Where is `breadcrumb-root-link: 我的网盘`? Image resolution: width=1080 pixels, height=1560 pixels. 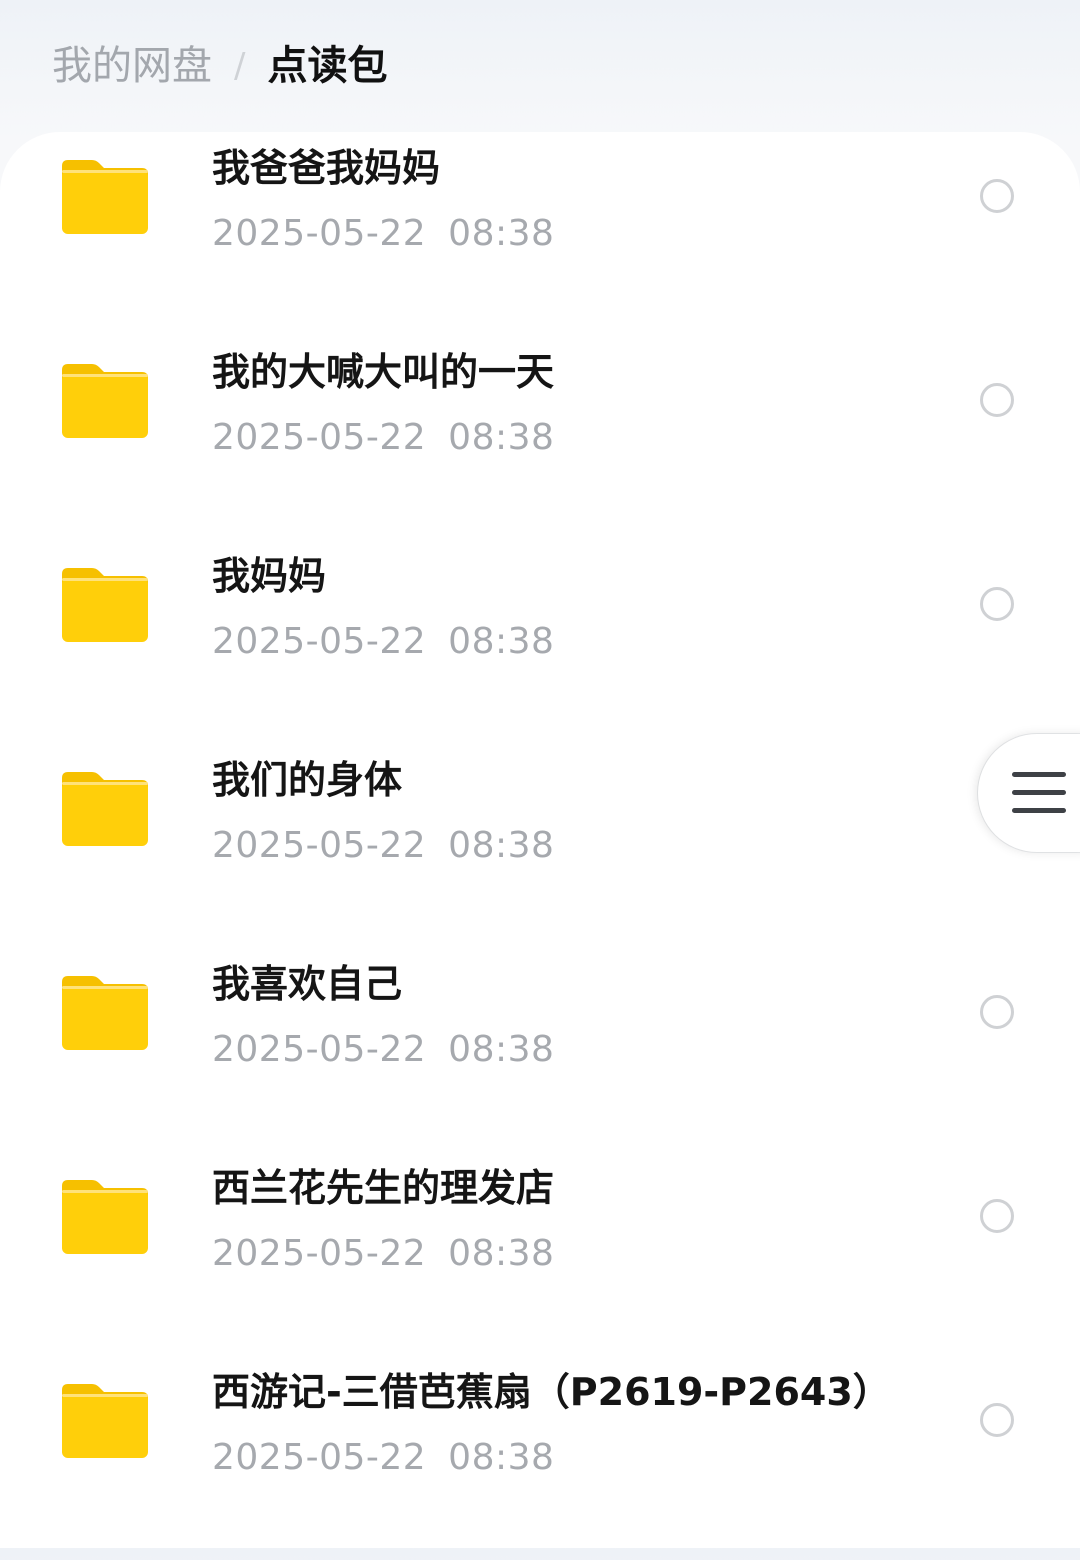 breadcrumb-root-link: 我的网盘 is located at coordinates (132, 66).